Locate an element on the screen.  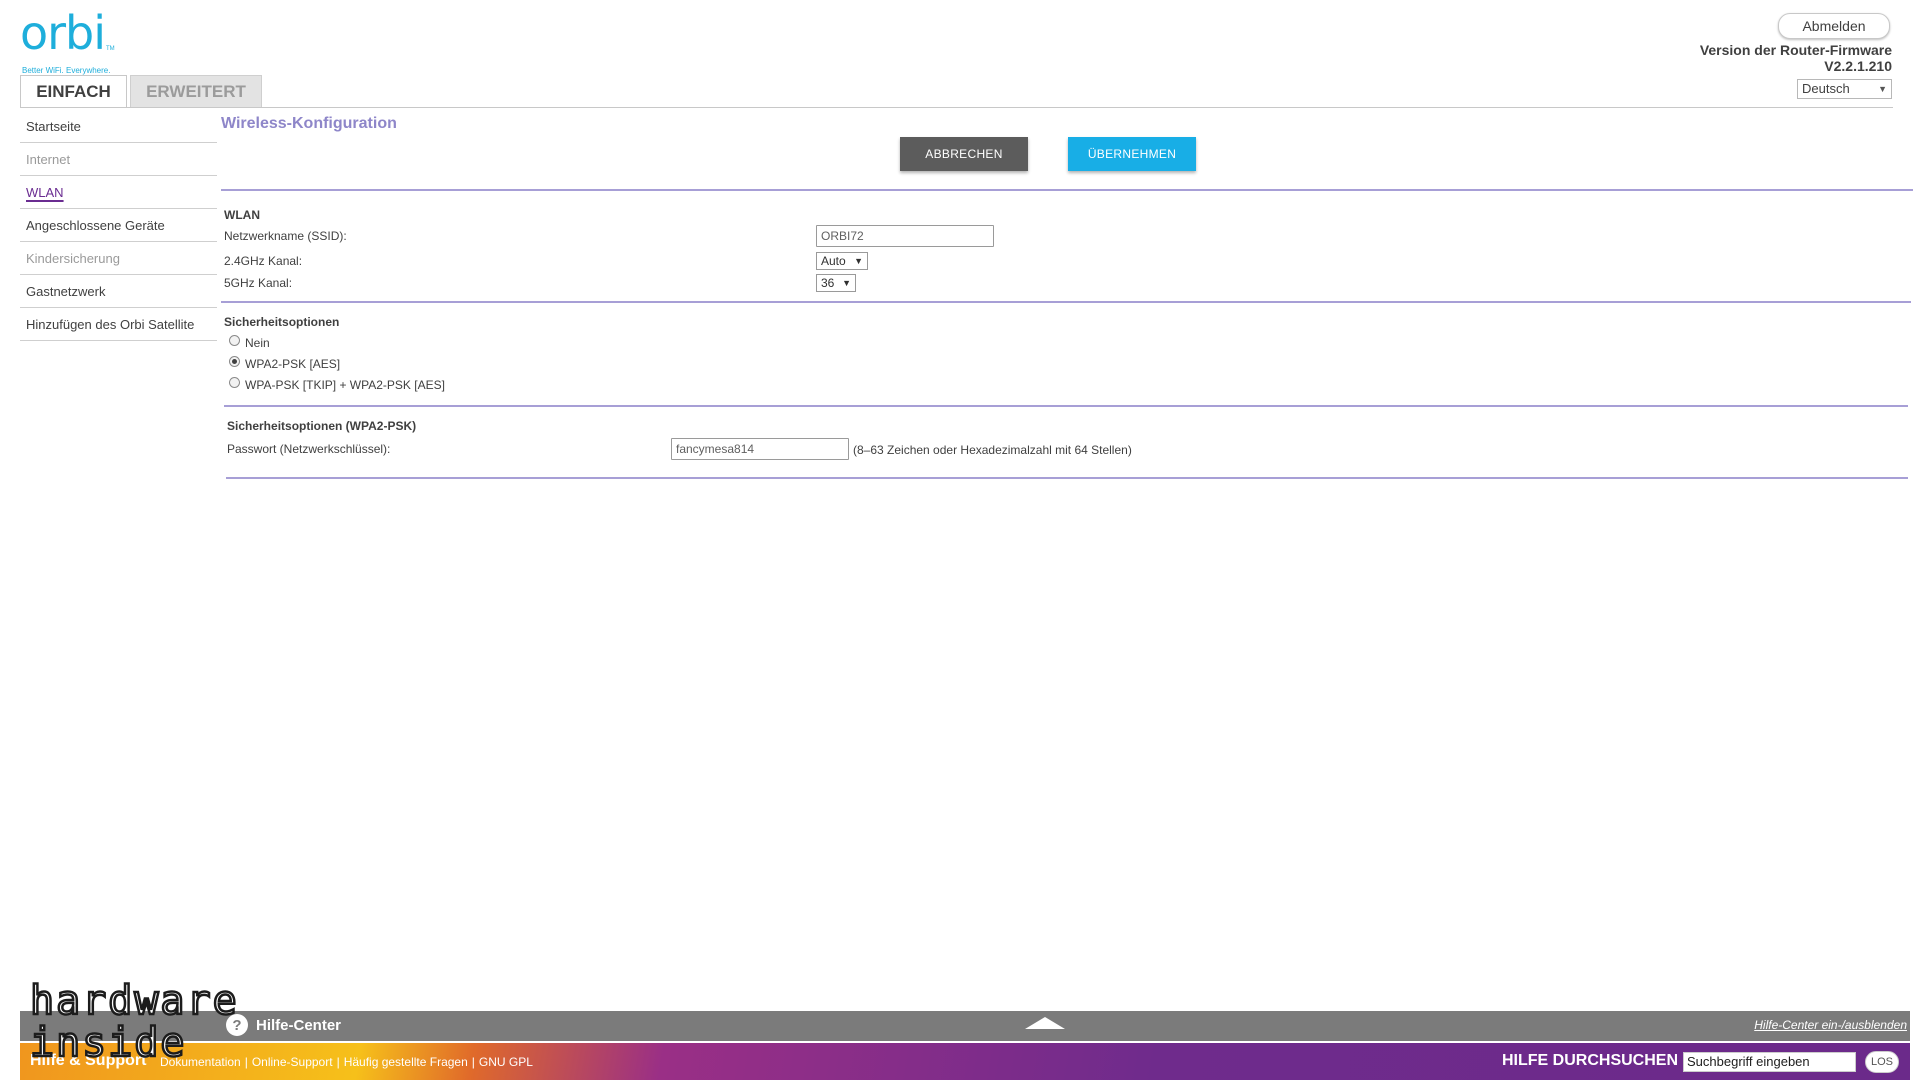
sidebar-item-attached-devices: Angeschlossene Geräte is located at coordinates (118, 225).